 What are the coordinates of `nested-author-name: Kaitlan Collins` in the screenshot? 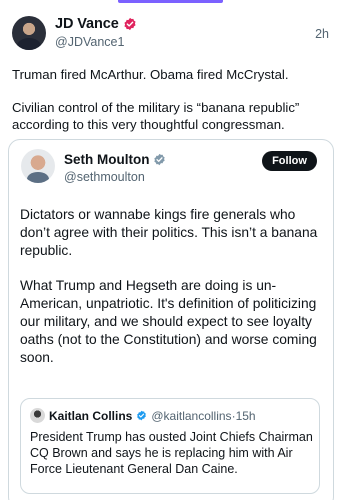 It's located at (90, 416).